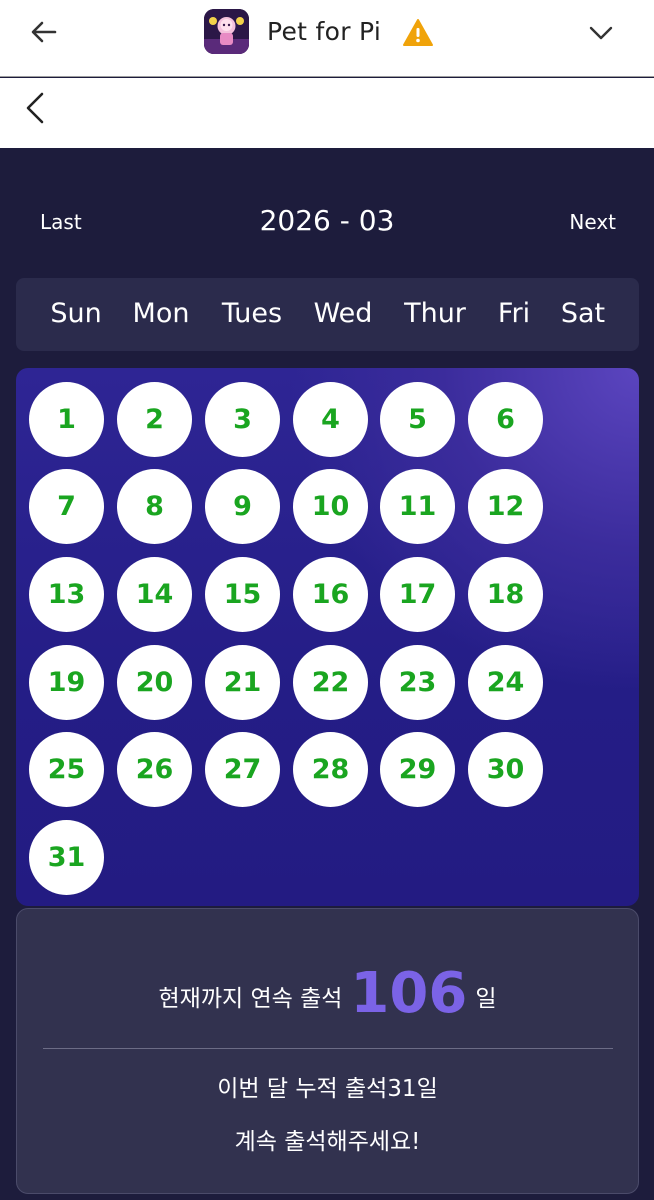 The height and width of the screenshot is (1200, 654). Describe the element at coordinates (409, 993) in the screenshot. I see `streak-count: 106` at that location.